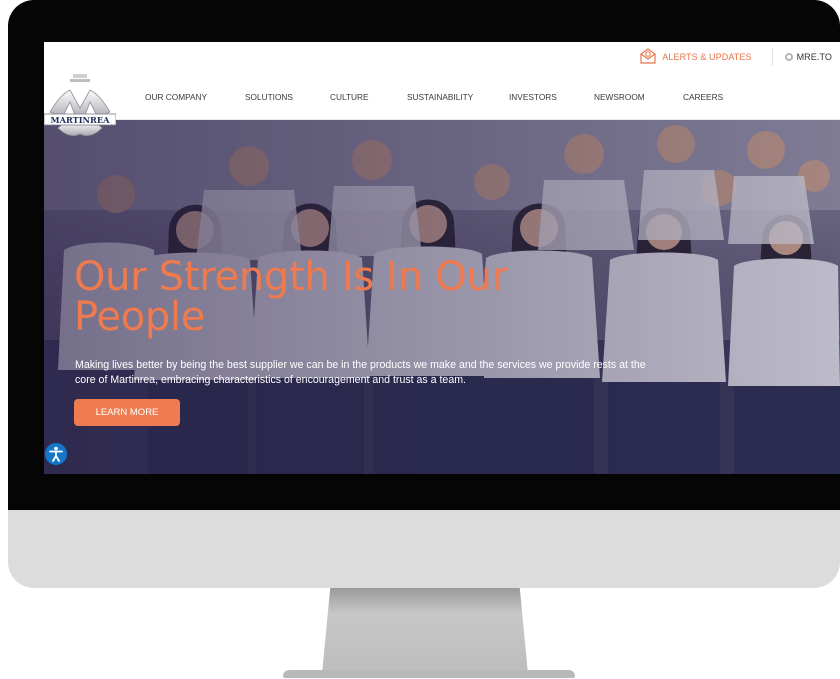  Describe the element at coordinates (533, 97) in the screenshot. I see `nav-item-investors: INVESTORS` at that location.